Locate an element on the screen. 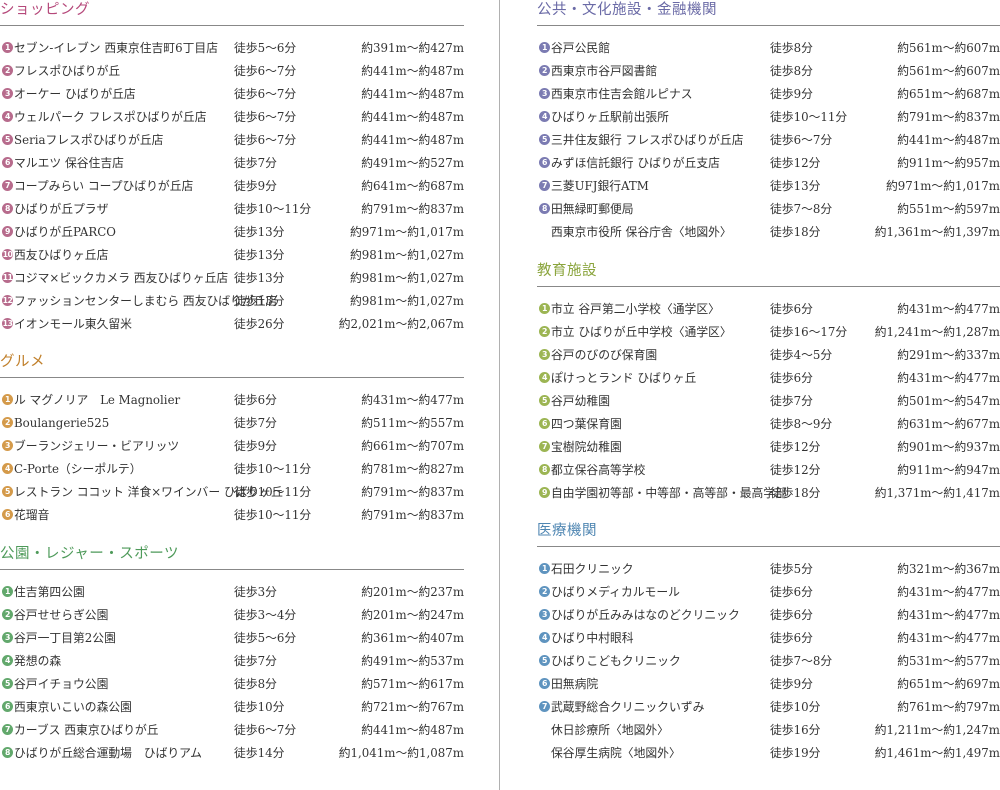  facility-name: 都立保谷高等学校 is located at coordinates (598, 470).